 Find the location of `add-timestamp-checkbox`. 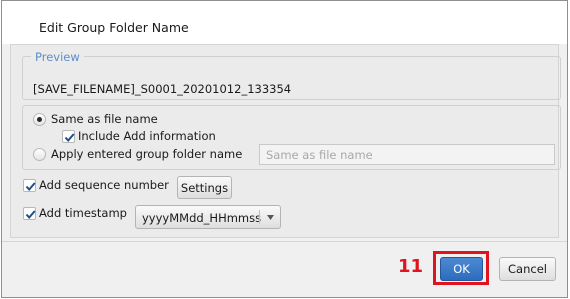

add-timestamp-checkbox is located at coordinates (29, 213).